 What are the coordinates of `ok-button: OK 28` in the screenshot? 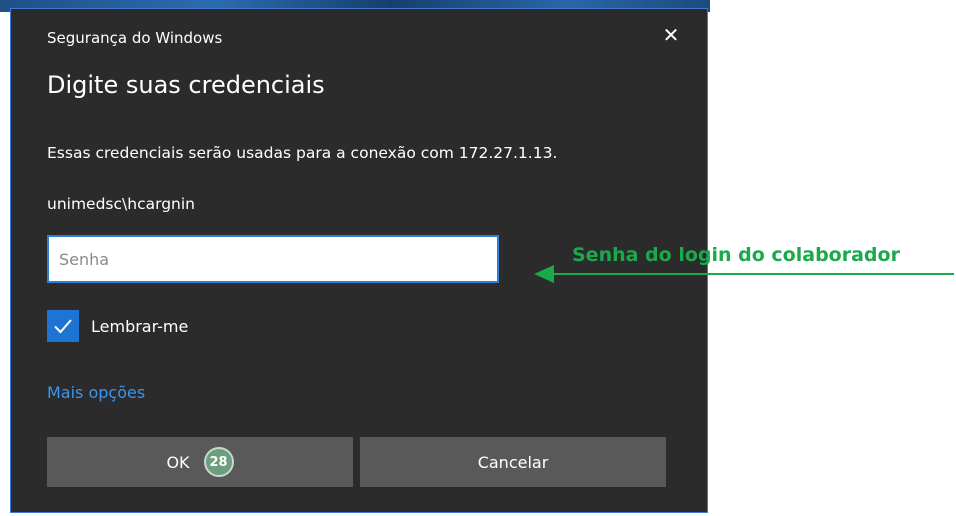 It's located at (200, 462).